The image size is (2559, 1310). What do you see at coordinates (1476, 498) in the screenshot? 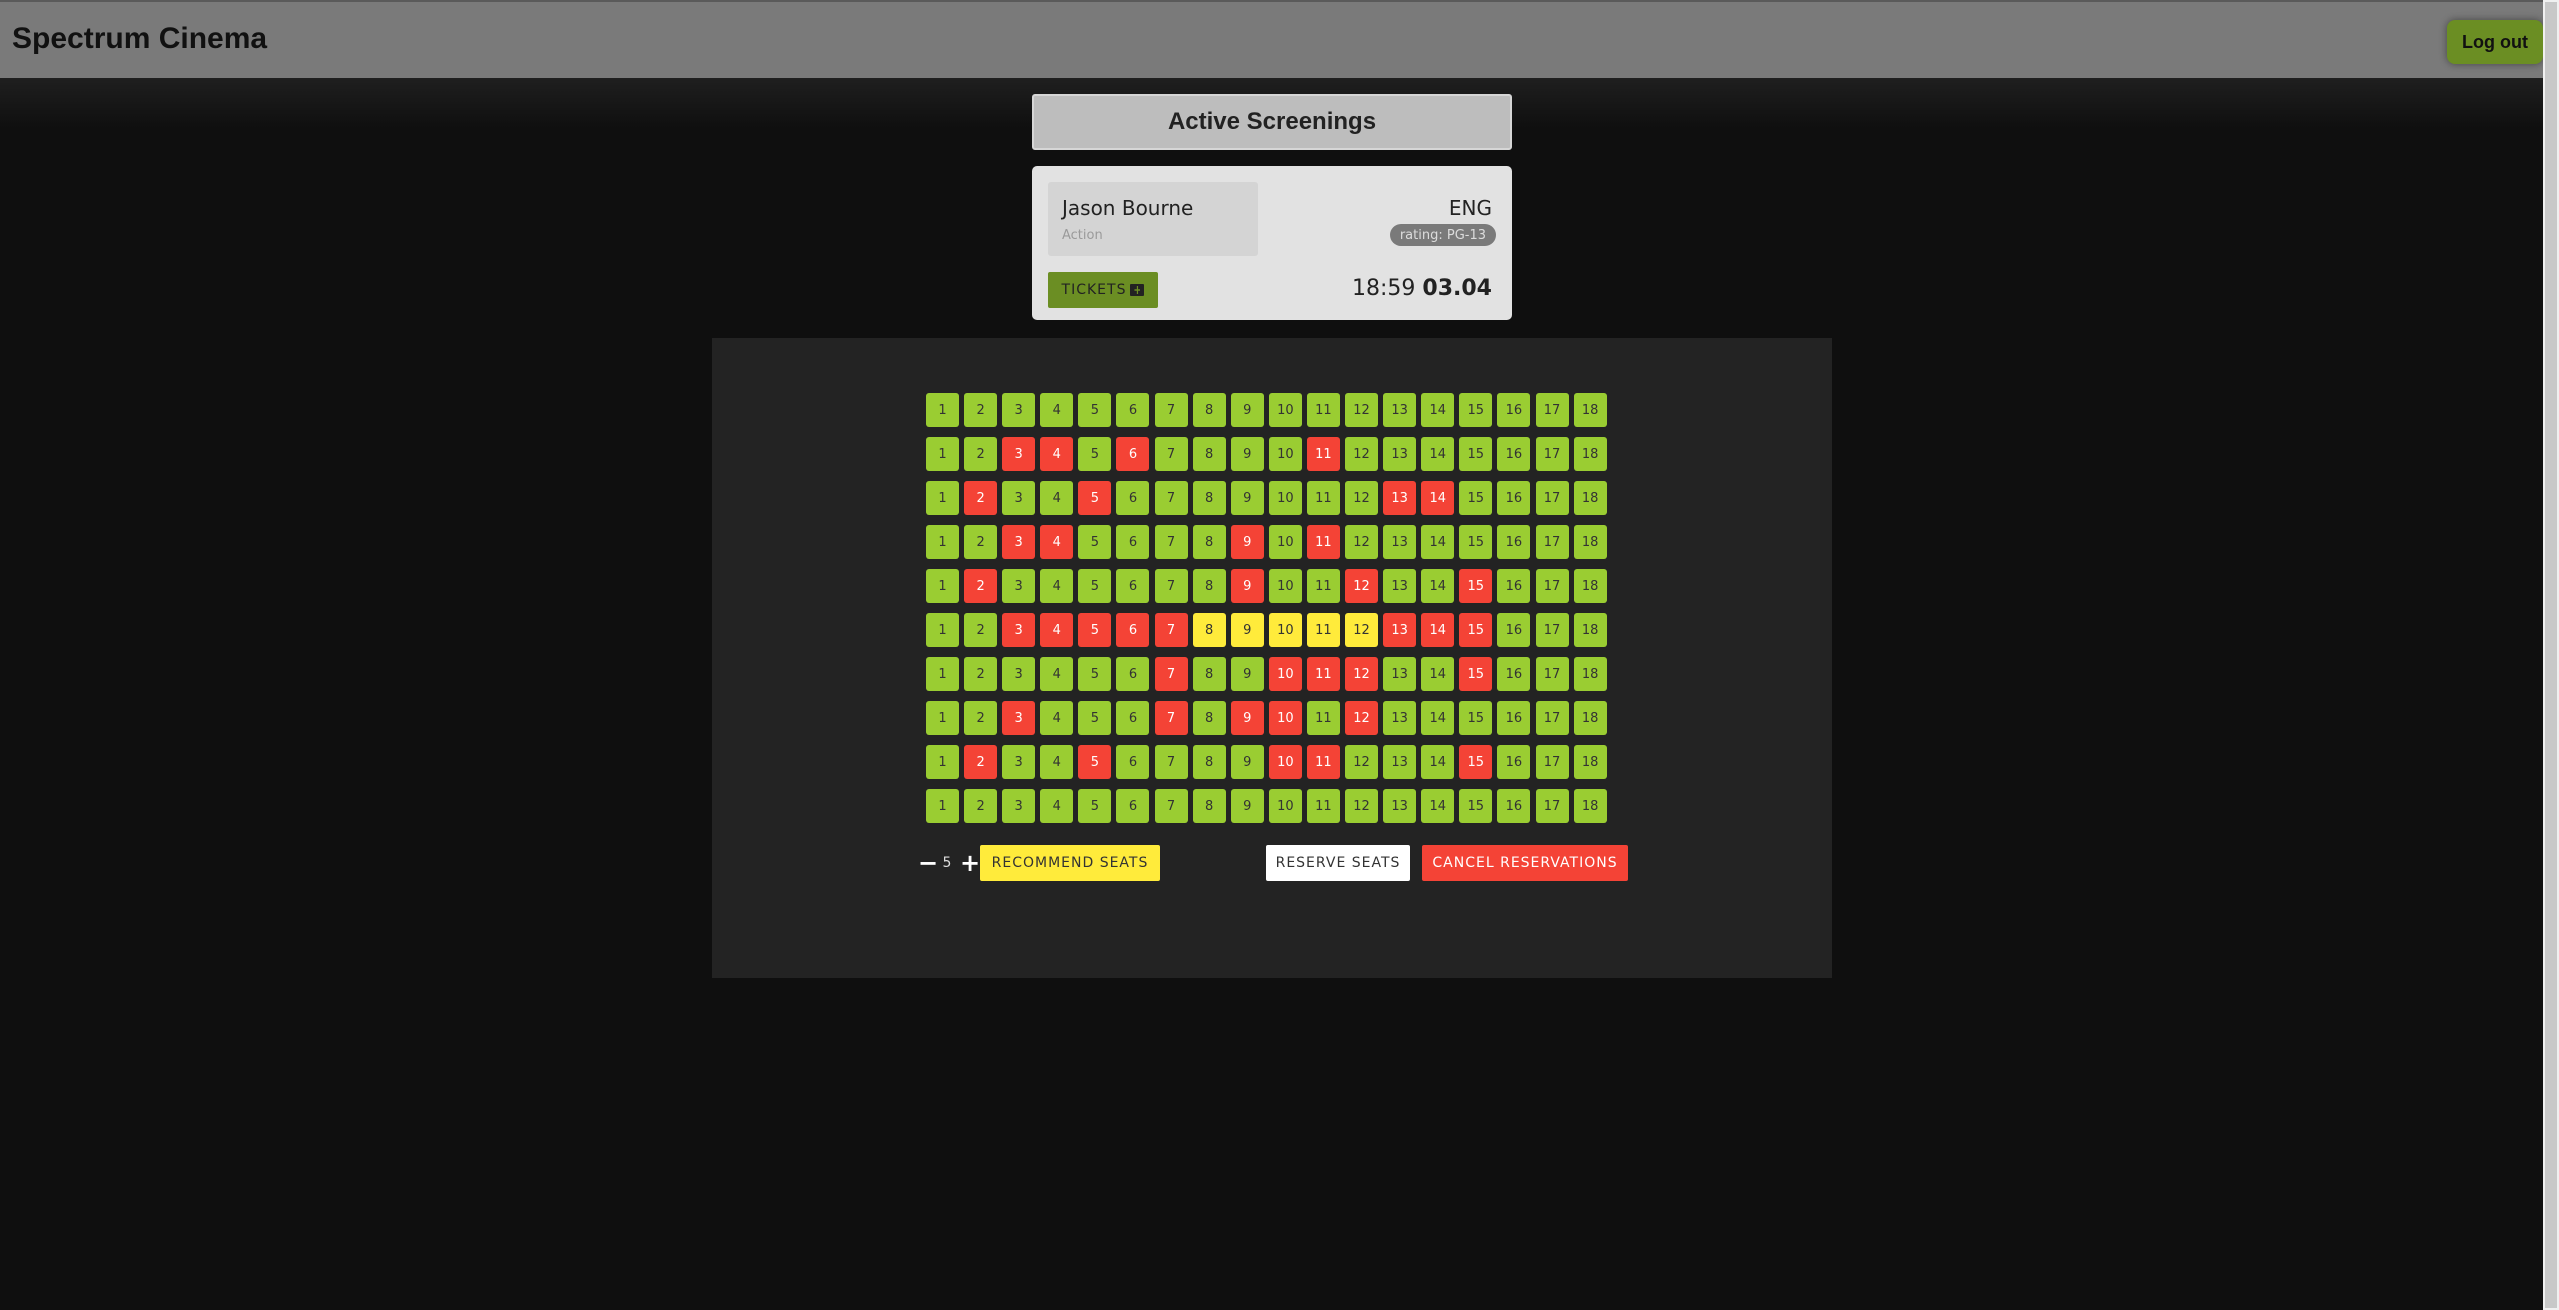
I see `seat-free: 15` at bounding box center [1476, 498].